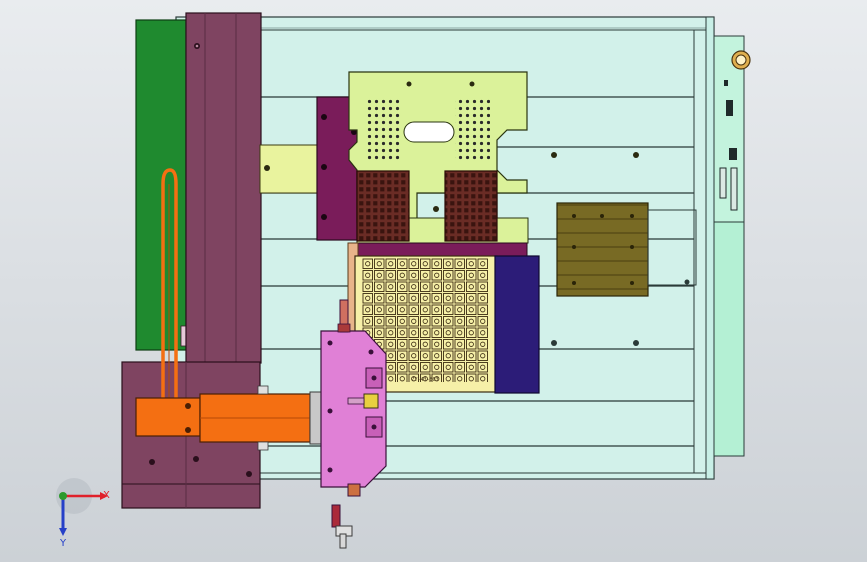 The height and width of the screenshot is (562, 867). I want to click on brown-tray-left, so click(383, 206).